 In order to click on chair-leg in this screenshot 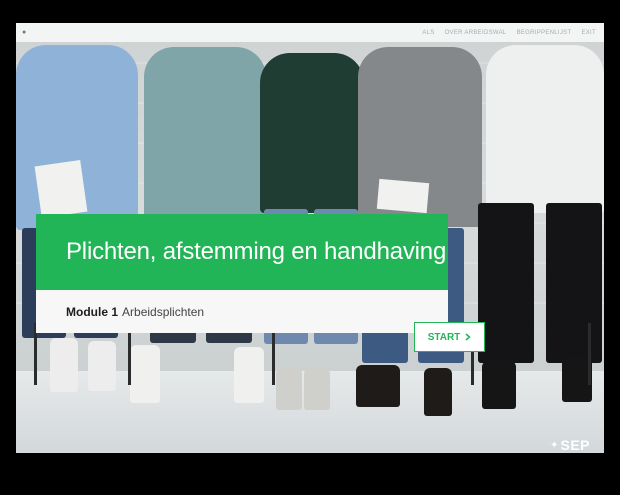, I will do `click(589, 354)`.